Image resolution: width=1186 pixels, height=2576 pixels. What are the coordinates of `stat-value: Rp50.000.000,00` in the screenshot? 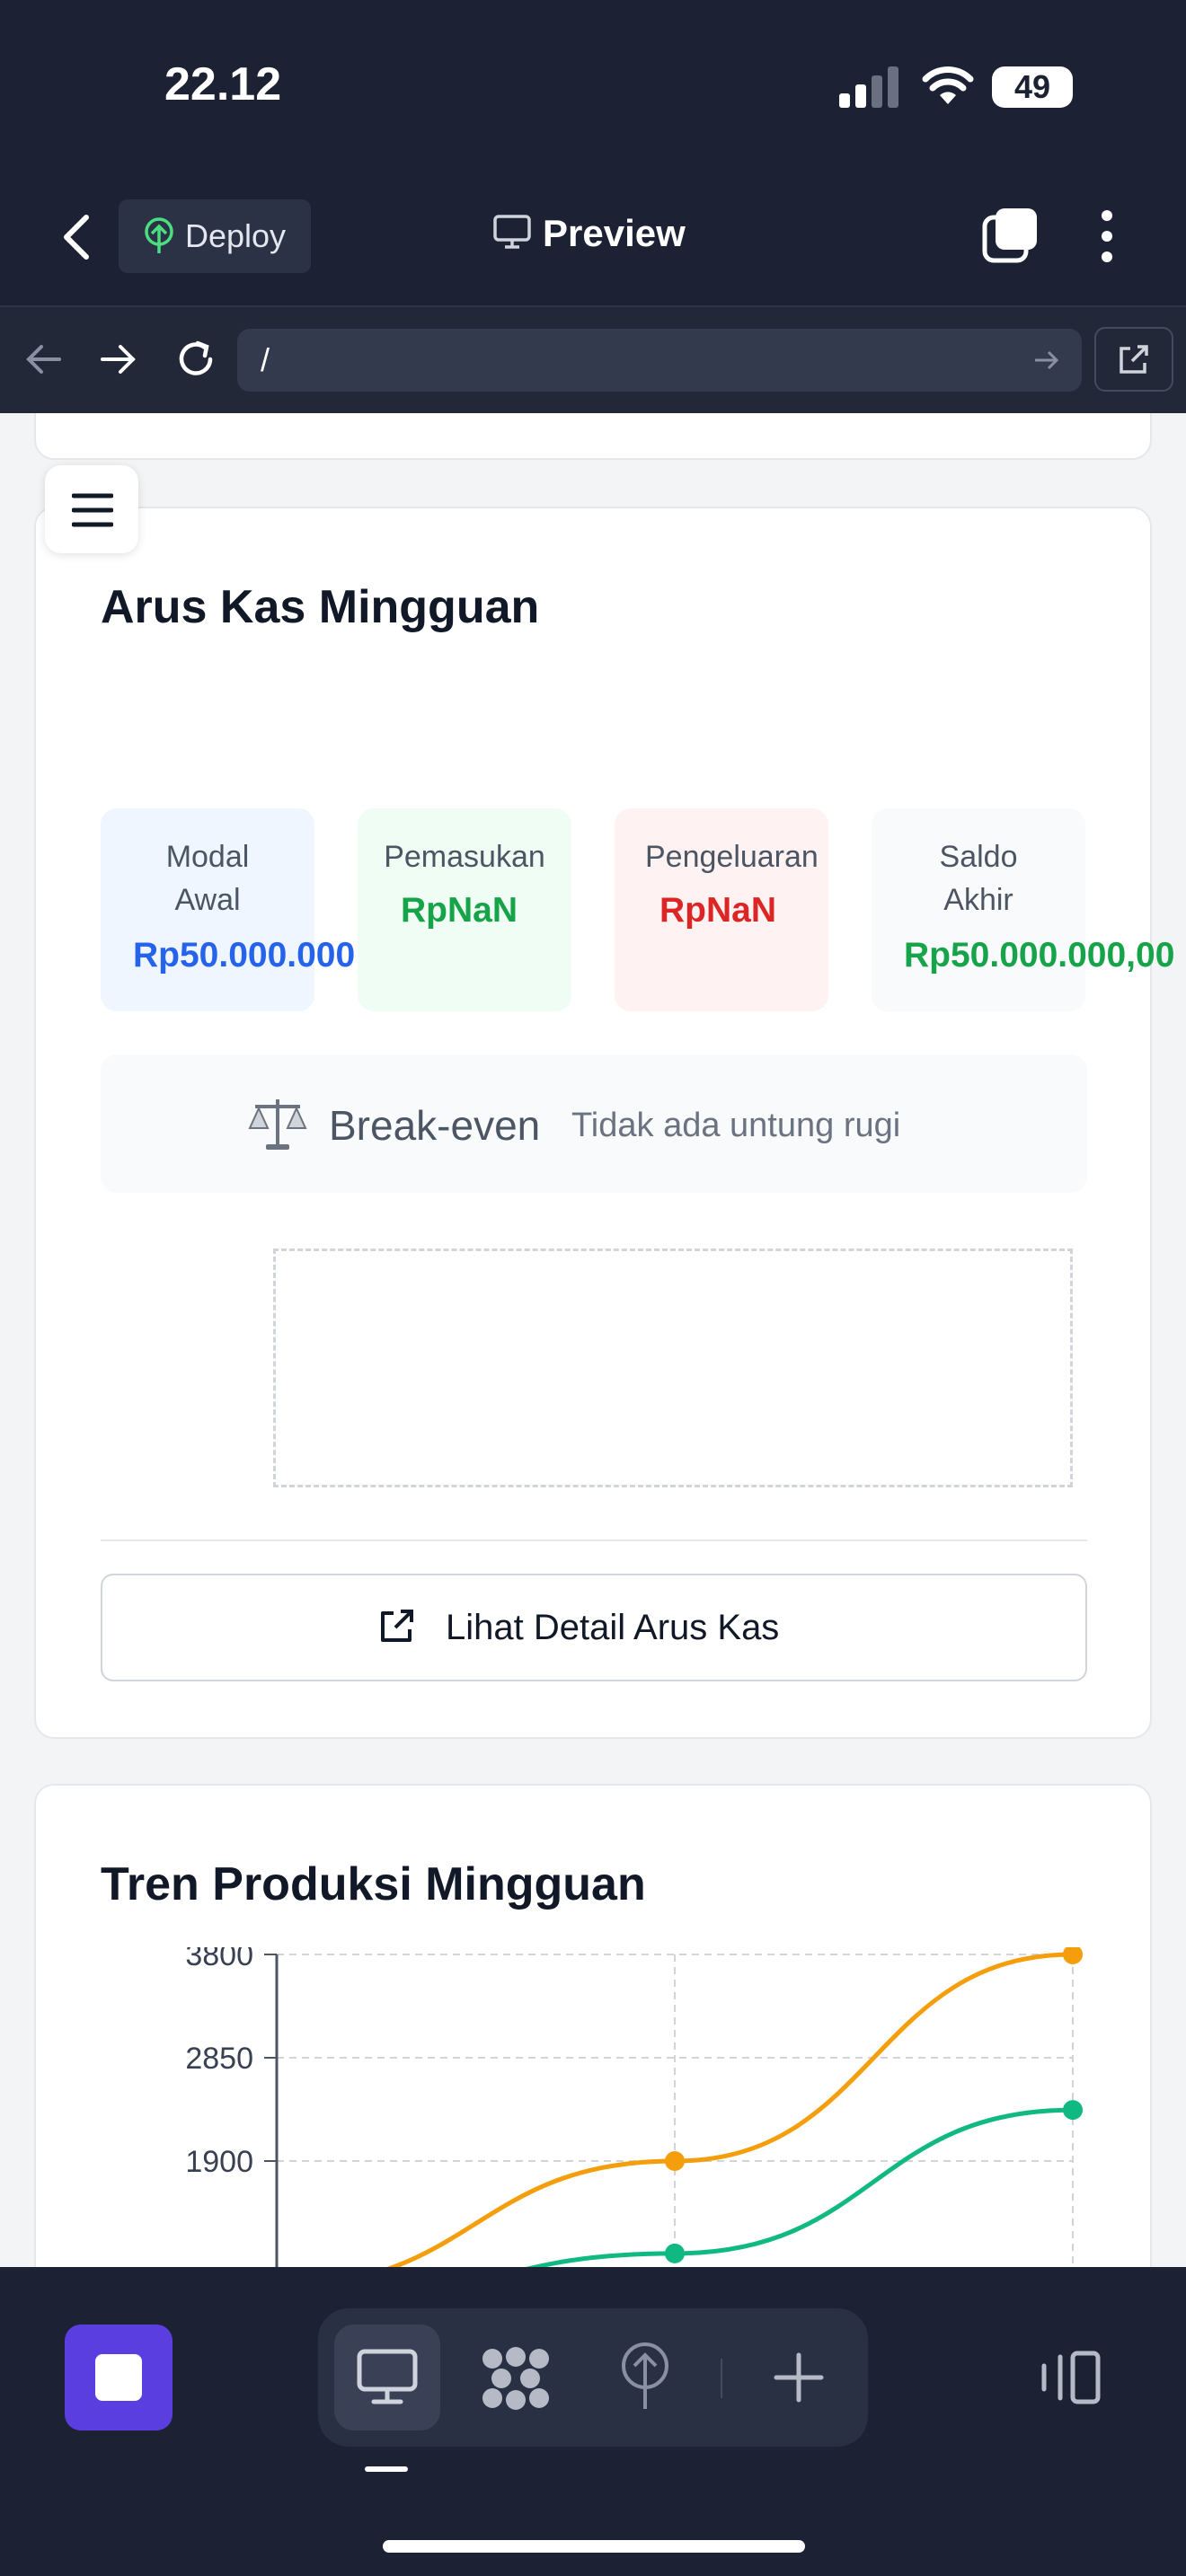 It's located at (1039, 955).